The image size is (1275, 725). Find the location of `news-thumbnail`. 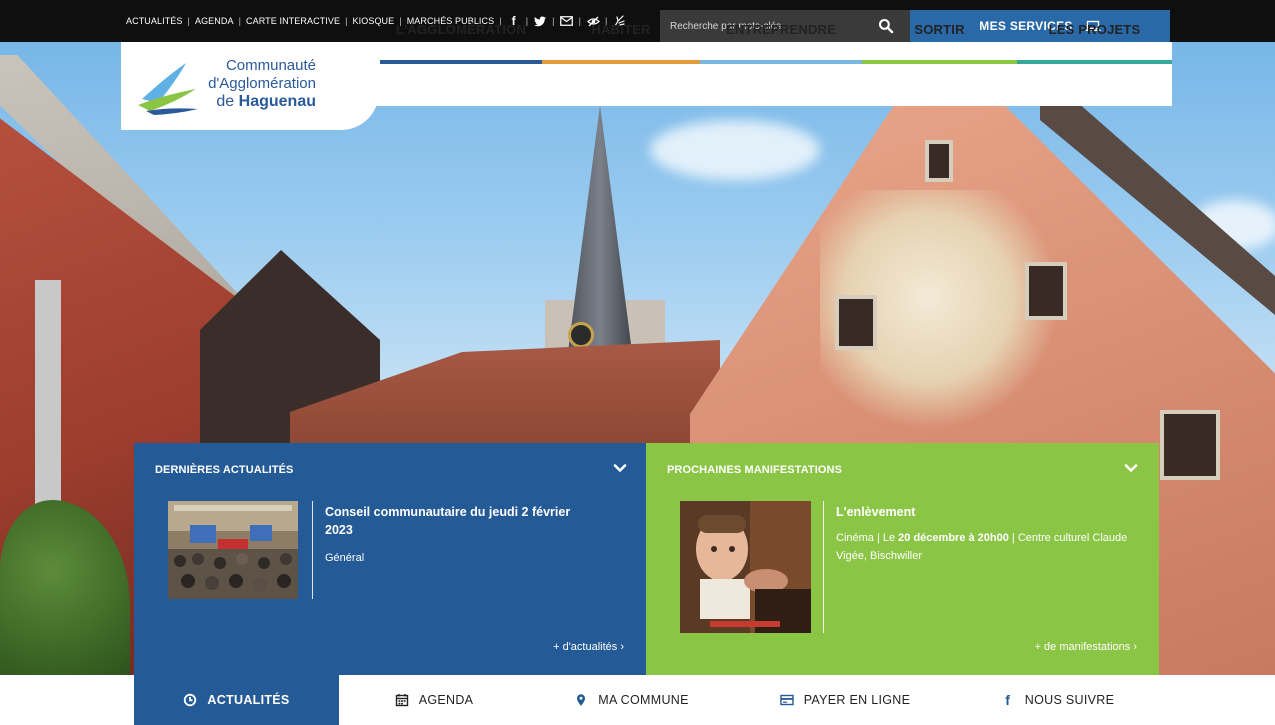

news-thumbnail is located at coordinates (233, 550).